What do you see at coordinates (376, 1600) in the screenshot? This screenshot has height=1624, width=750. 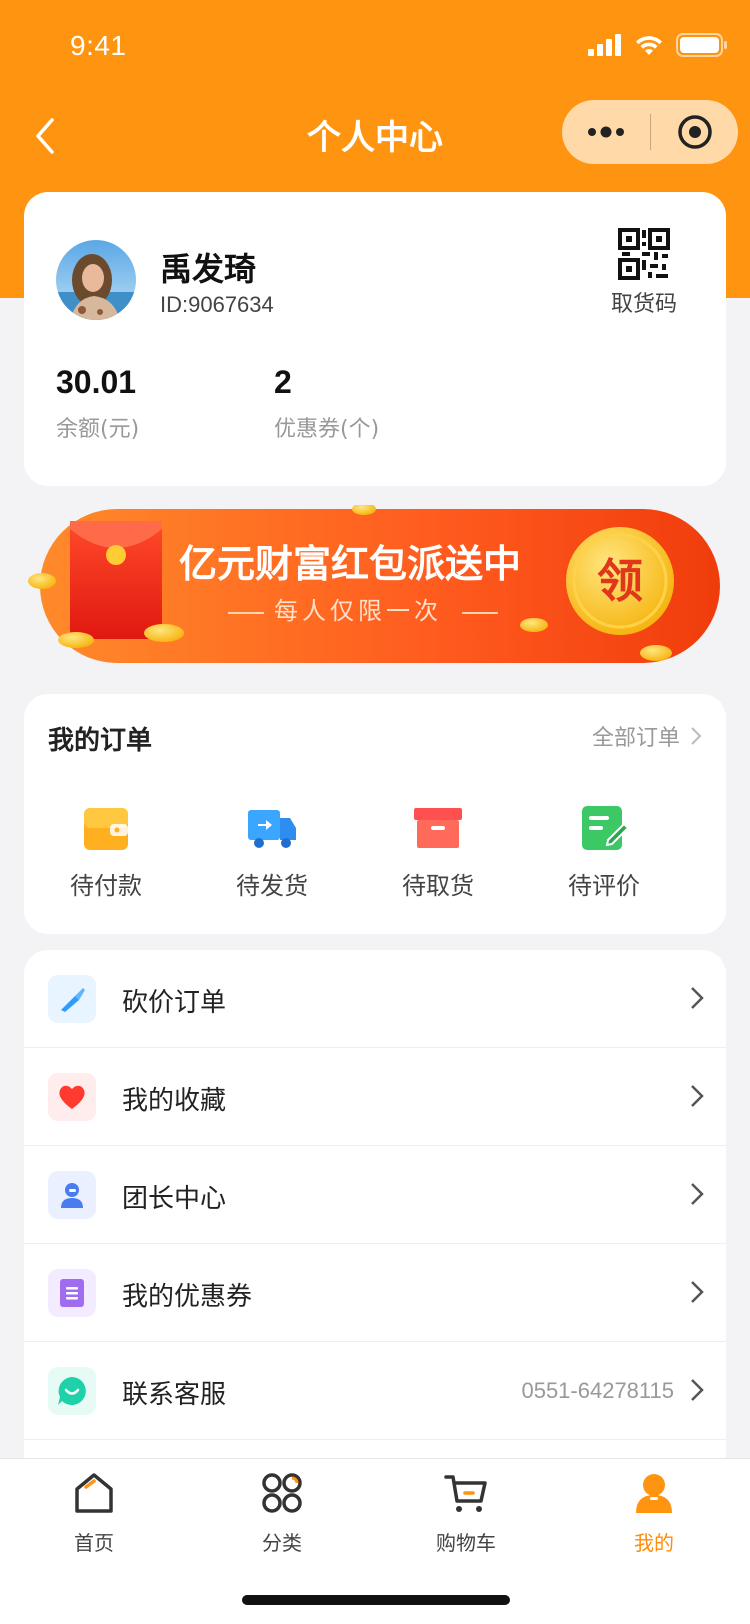 I see `home-indicator` at bounding box center [376, 1600].